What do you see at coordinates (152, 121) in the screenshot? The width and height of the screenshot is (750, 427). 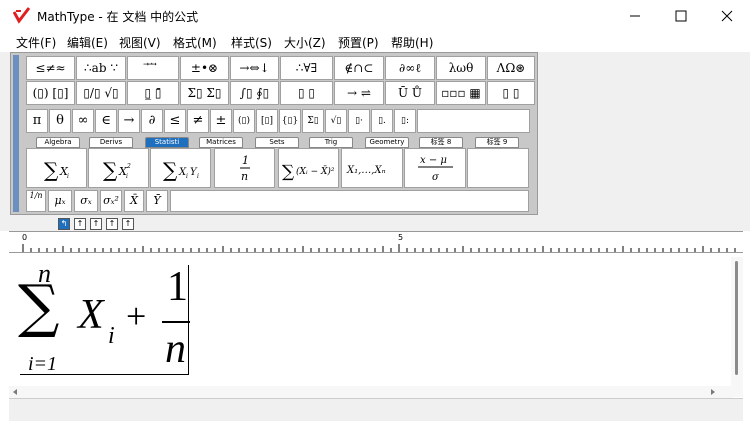 I see `symbol-partial: ∂` at bounding box center [152, 121].